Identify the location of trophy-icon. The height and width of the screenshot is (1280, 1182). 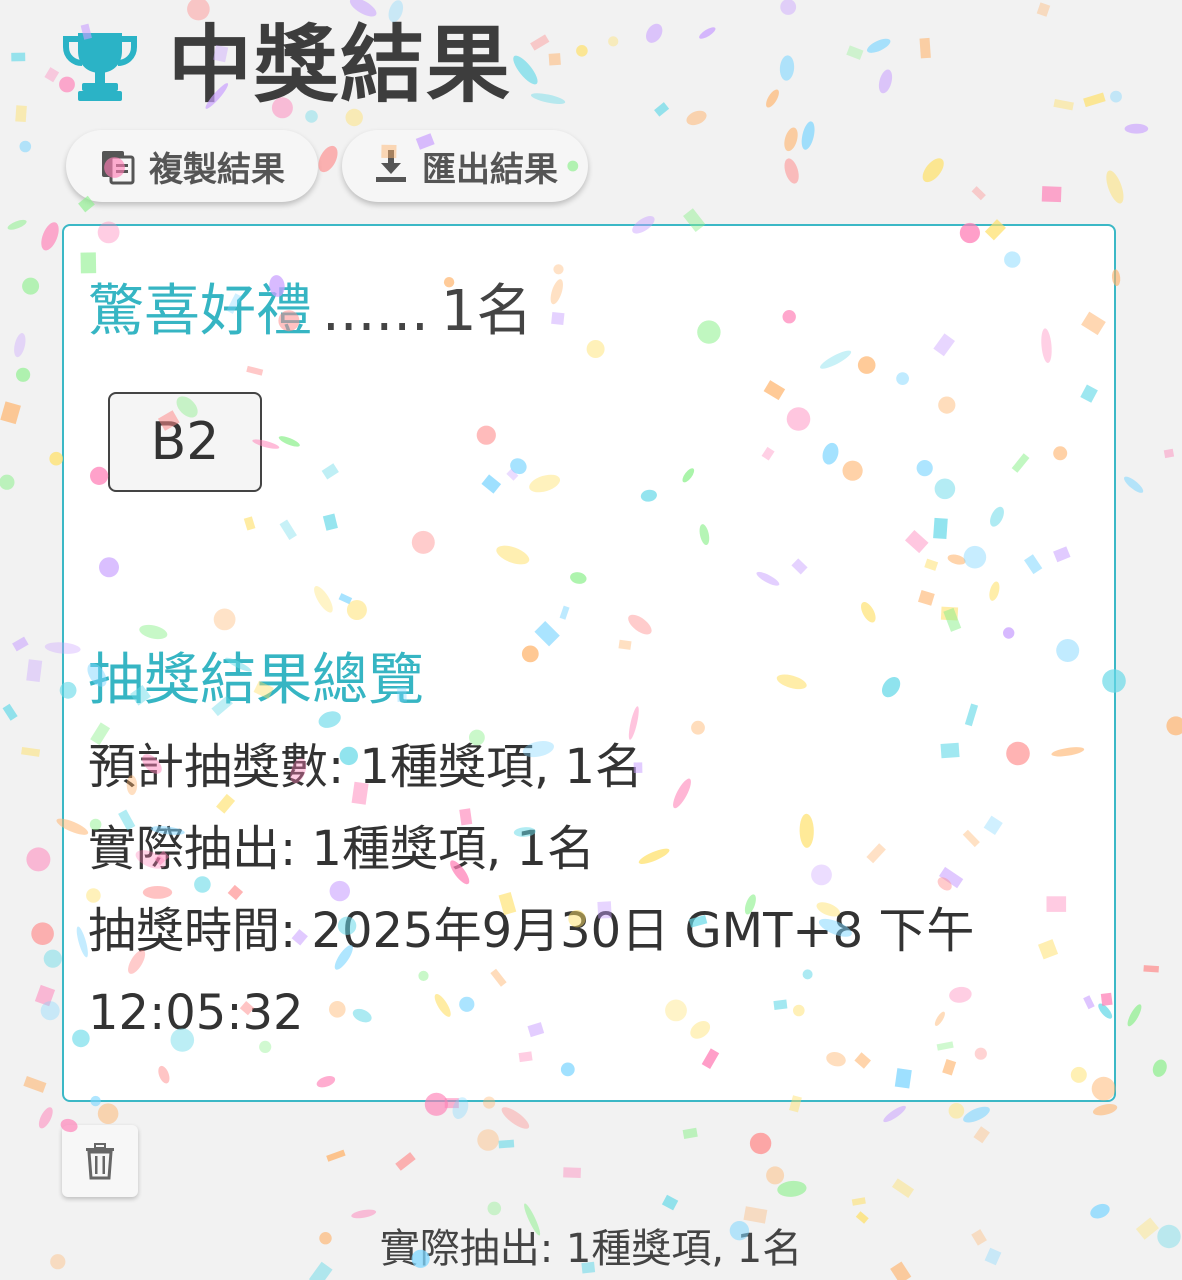
(100, 67).